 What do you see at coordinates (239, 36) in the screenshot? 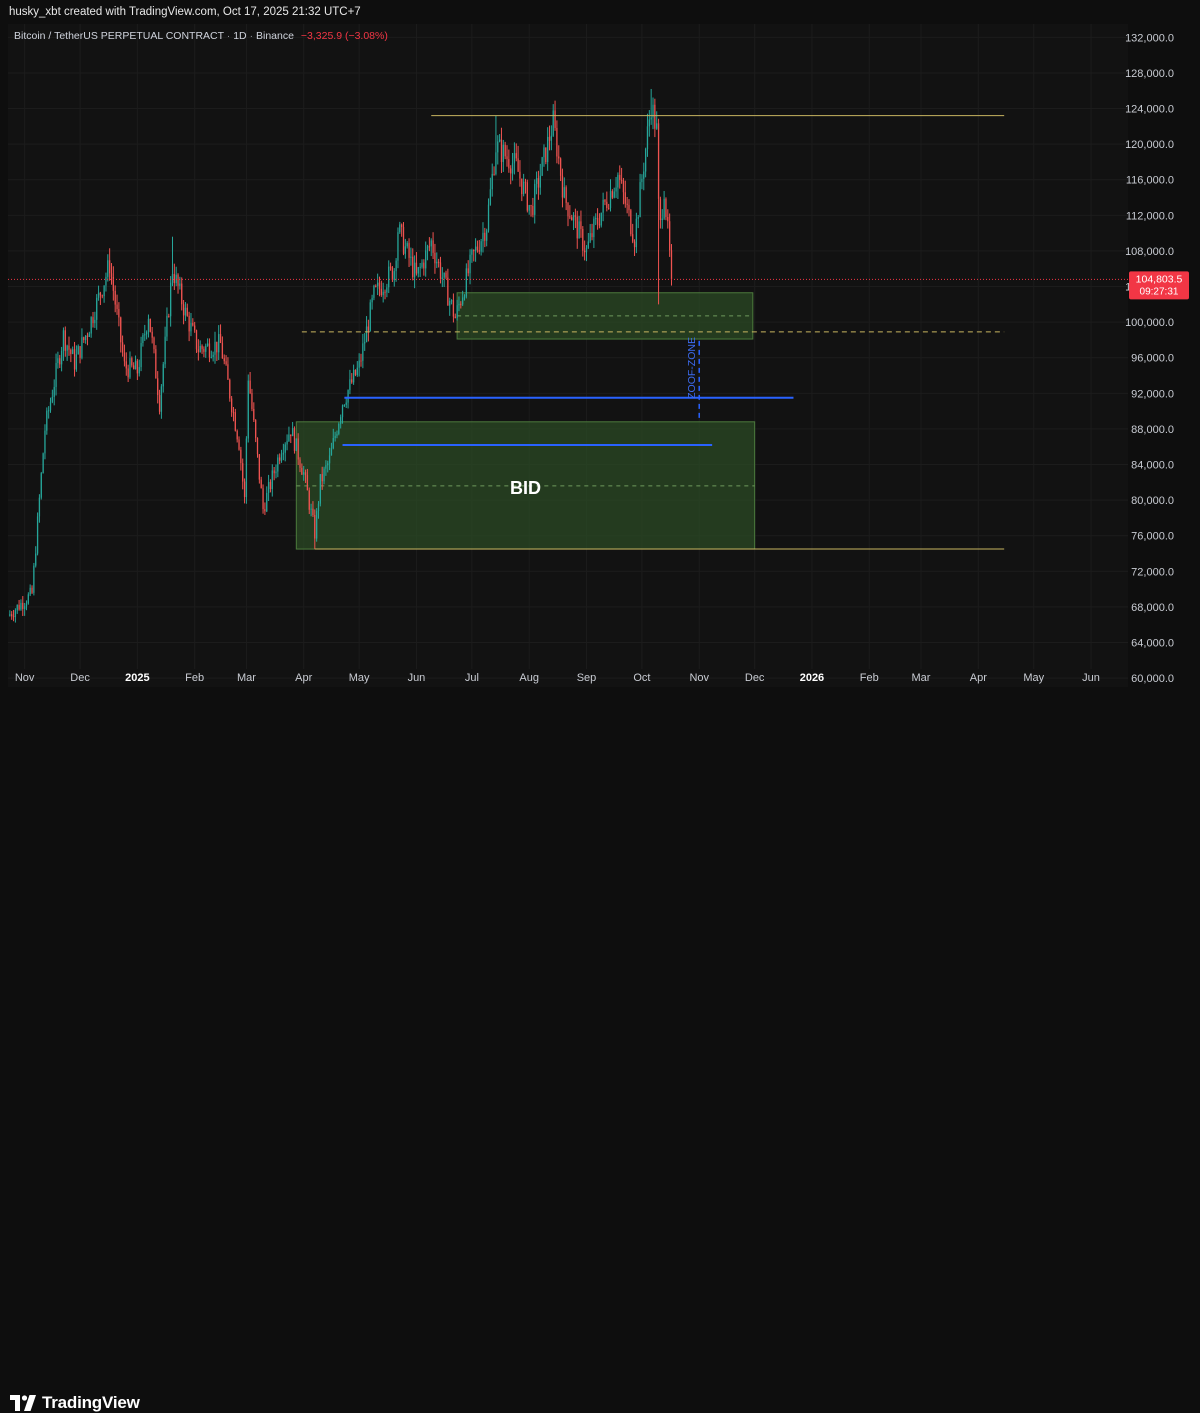
I see `timeframe: 1D` at bounding box center [239, 36].